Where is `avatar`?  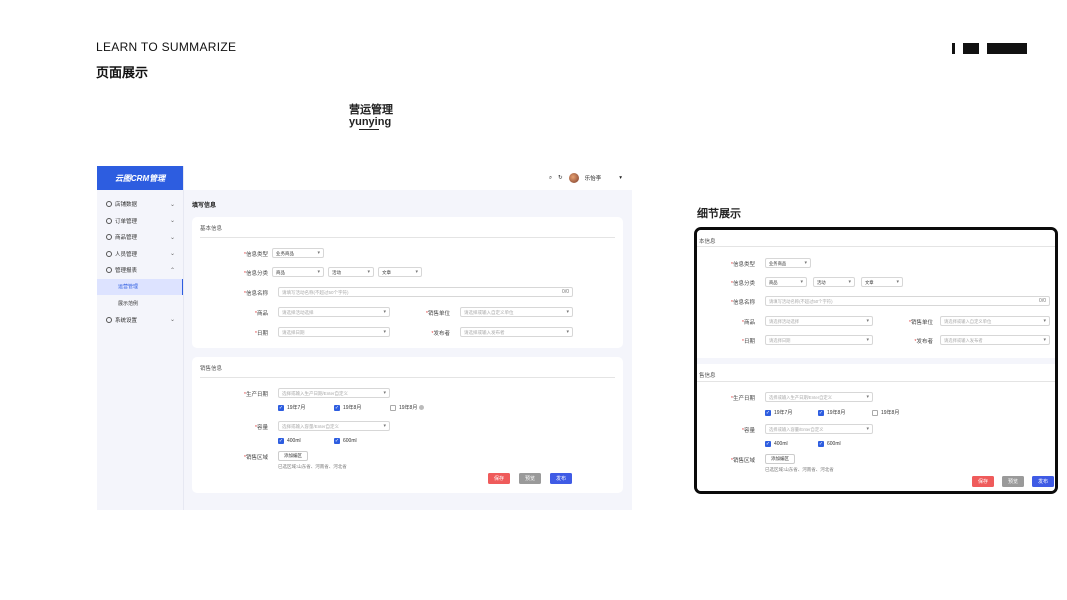
avatar is located at coordinates (573, 178).